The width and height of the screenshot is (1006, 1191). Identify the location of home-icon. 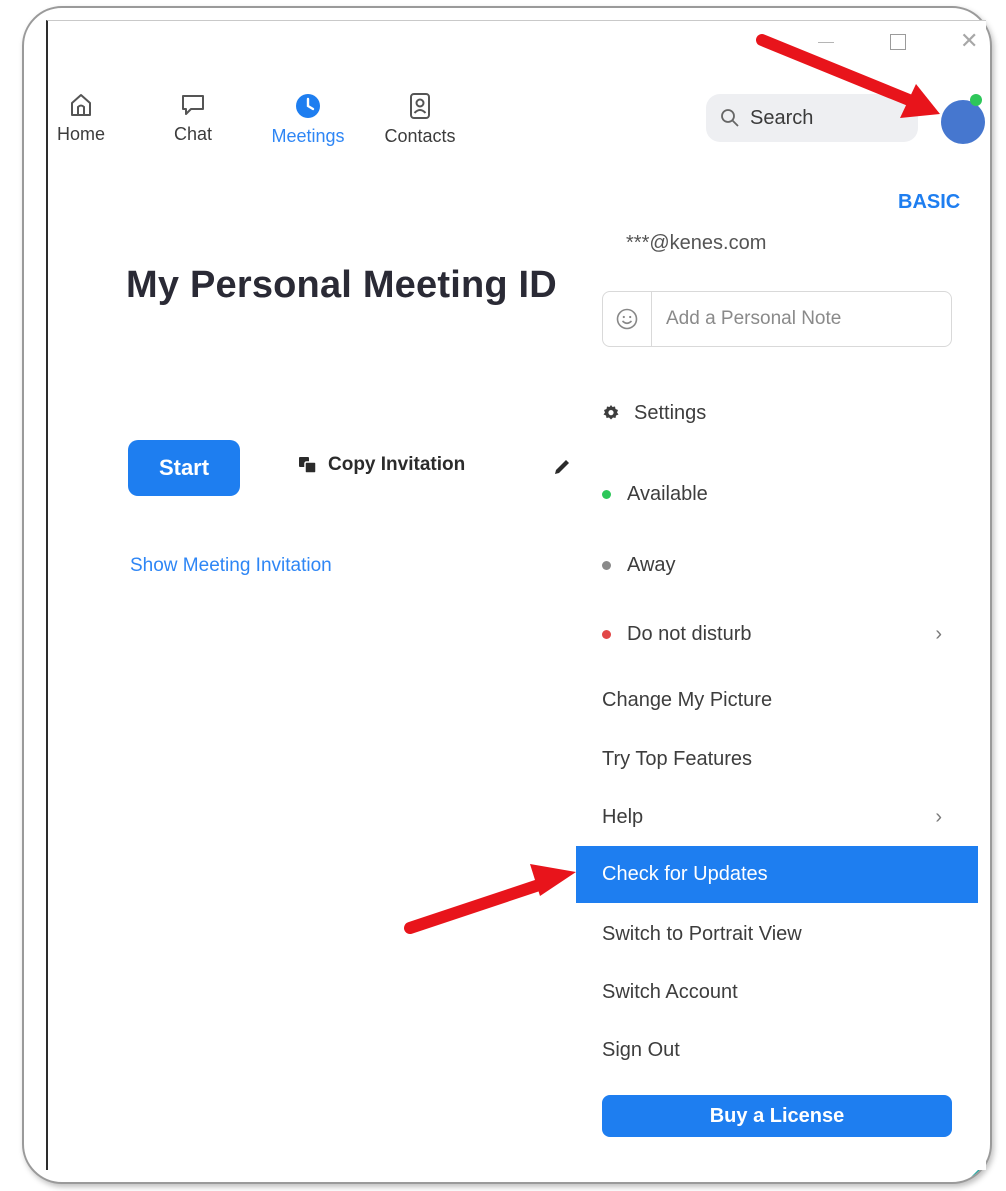
(81, 105).